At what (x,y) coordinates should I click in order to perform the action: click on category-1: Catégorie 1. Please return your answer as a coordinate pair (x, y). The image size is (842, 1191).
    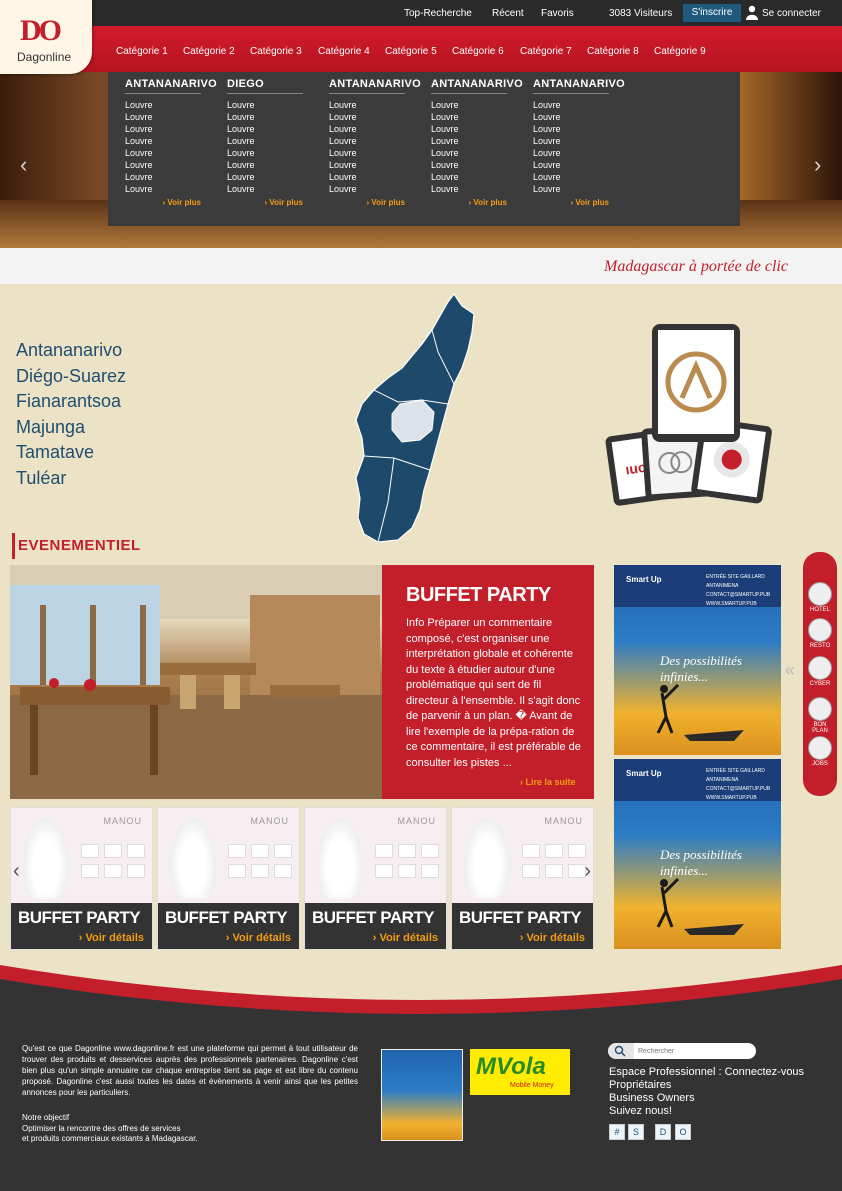
    Looking at the image, I should click on (142, 51).